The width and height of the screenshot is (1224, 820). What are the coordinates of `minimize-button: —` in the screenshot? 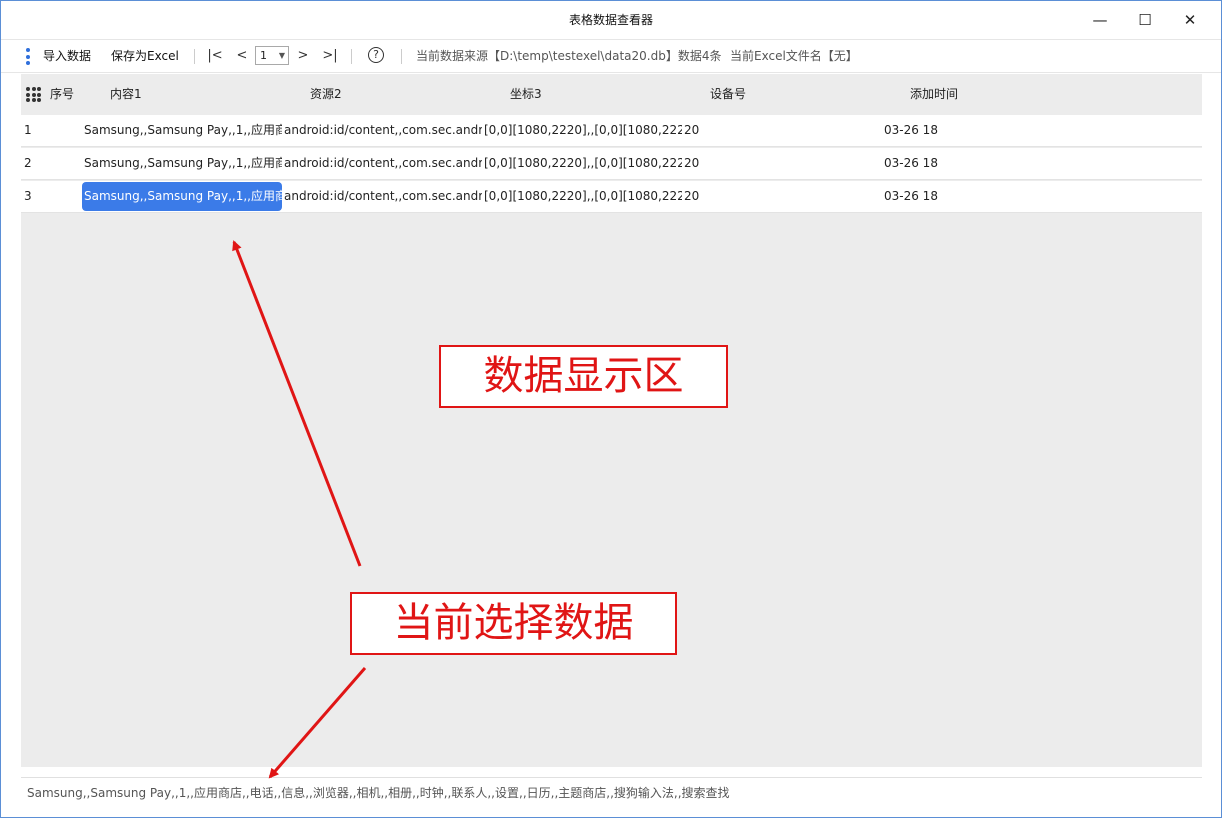 It's located at (1100, 20).